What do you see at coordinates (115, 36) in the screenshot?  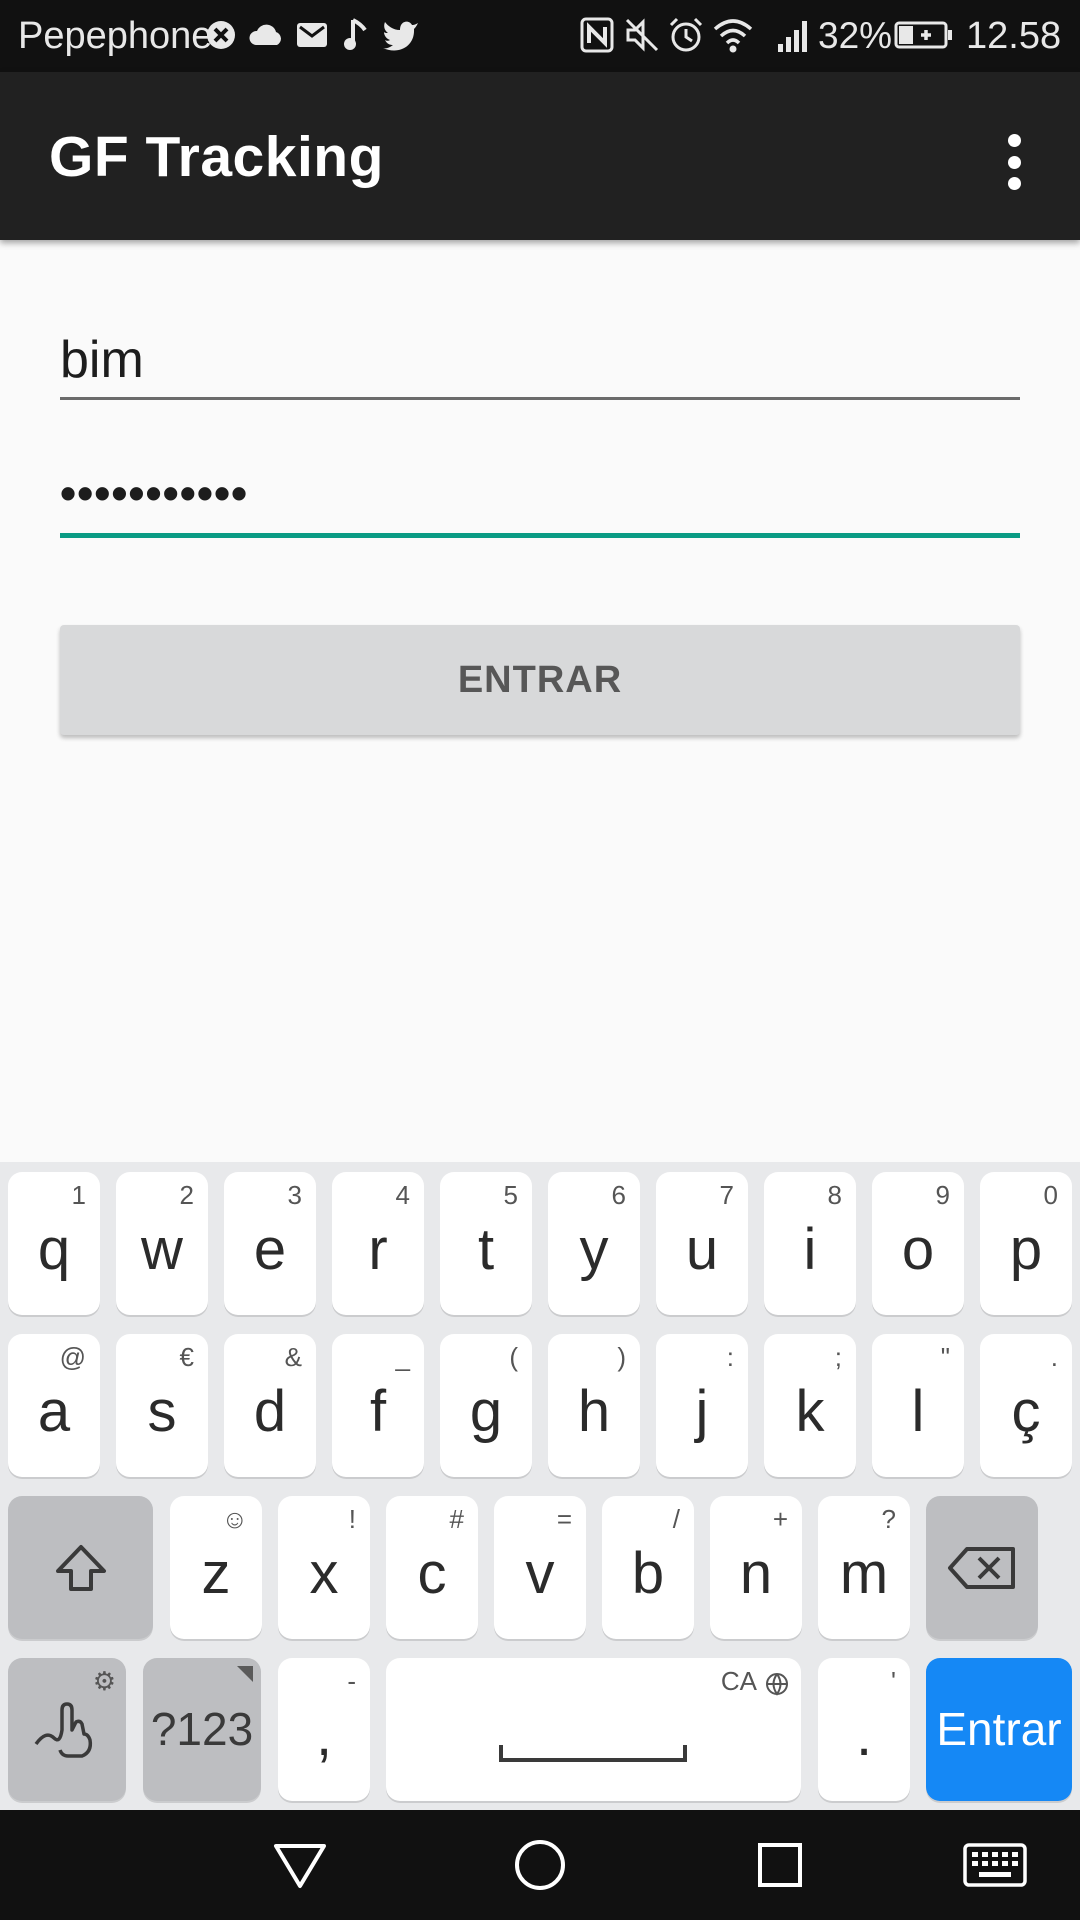 I see `carrier-name: Pepephone` at bounding box center [115, 36].